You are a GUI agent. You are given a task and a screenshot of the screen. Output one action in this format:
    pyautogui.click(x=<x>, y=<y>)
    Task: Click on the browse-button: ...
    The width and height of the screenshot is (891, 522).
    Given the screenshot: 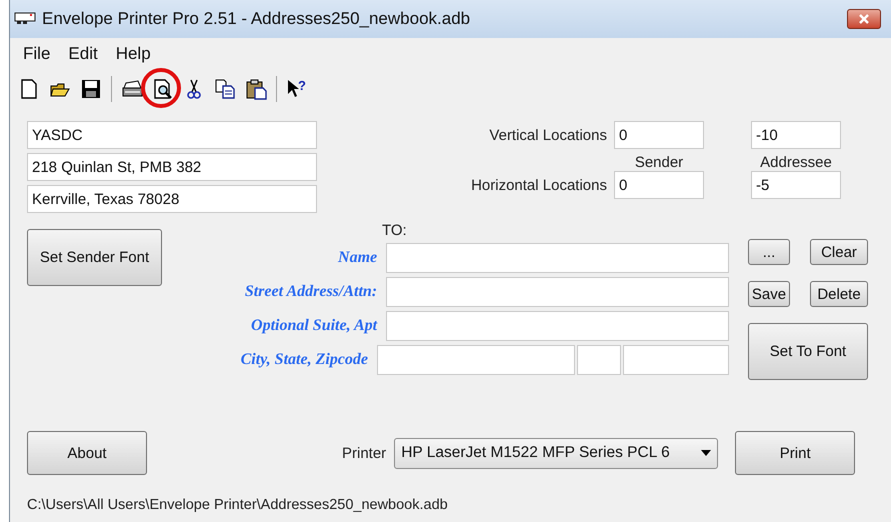 What is the action you would take?
    pyautogui.click(x=769, y=252)
    